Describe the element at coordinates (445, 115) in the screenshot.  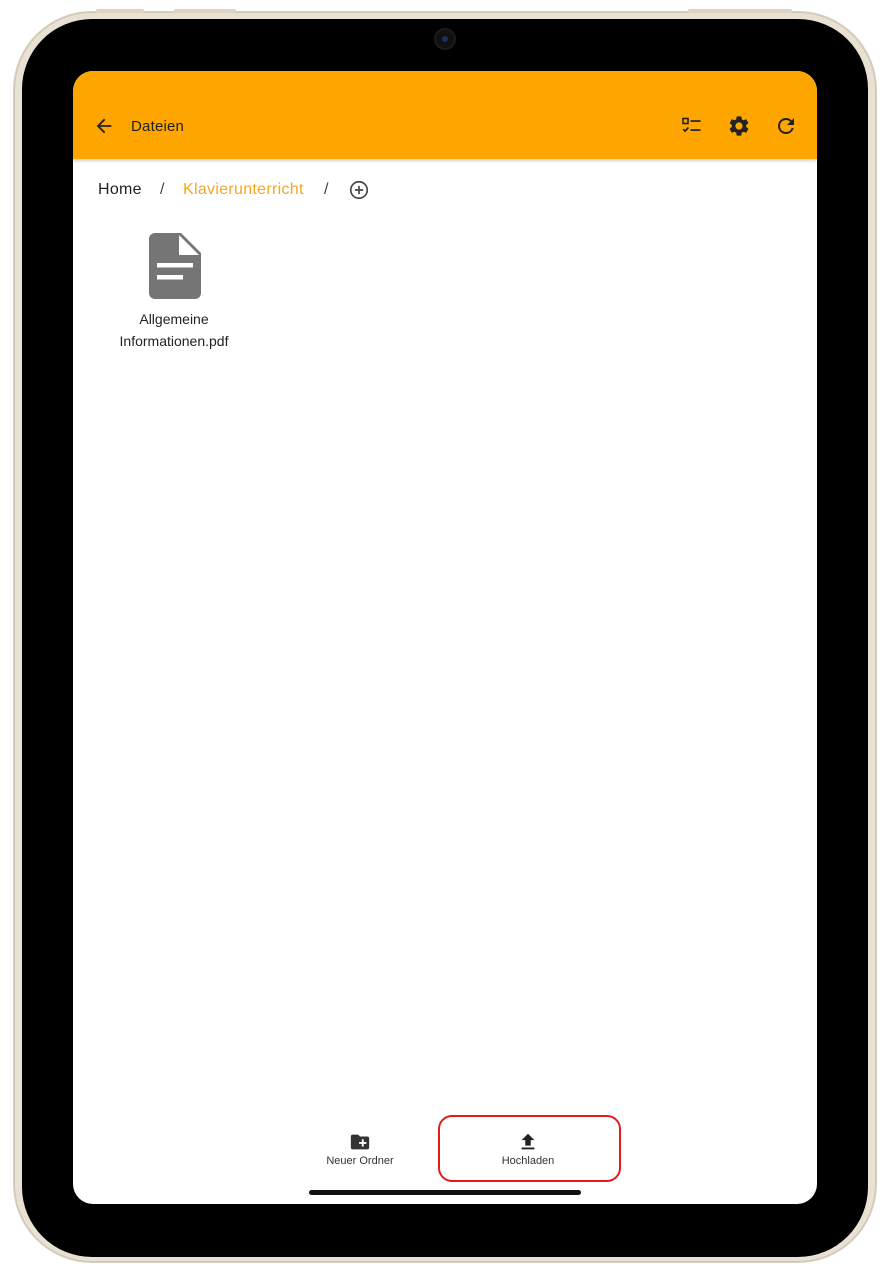
I see `app-bar: Dateien` at that location.